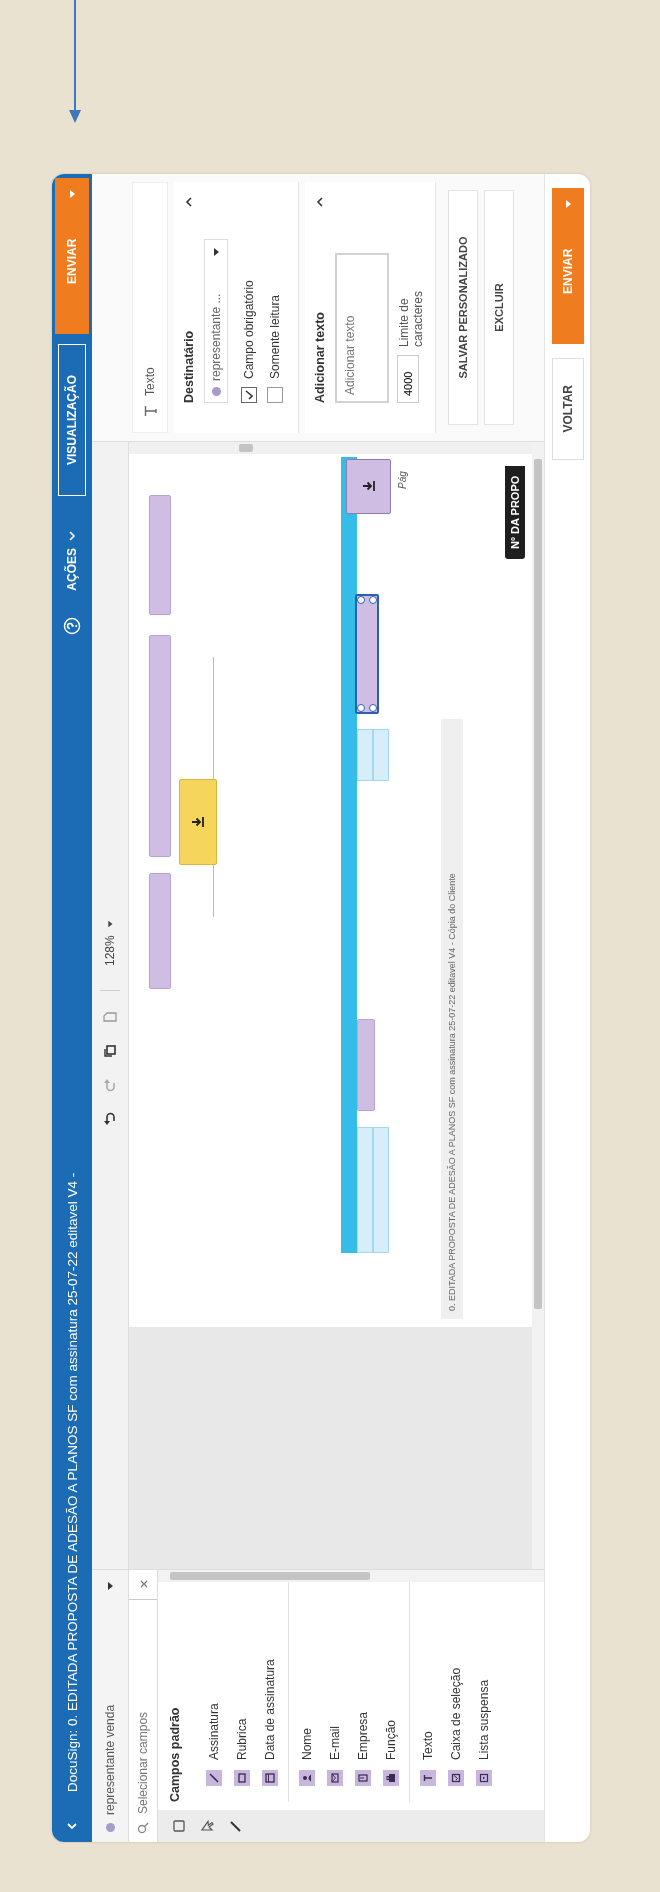 The width and height of the screenshot is (660, 1892). I want to click on limit-label: Limite de caracteres, so click(411, 318).